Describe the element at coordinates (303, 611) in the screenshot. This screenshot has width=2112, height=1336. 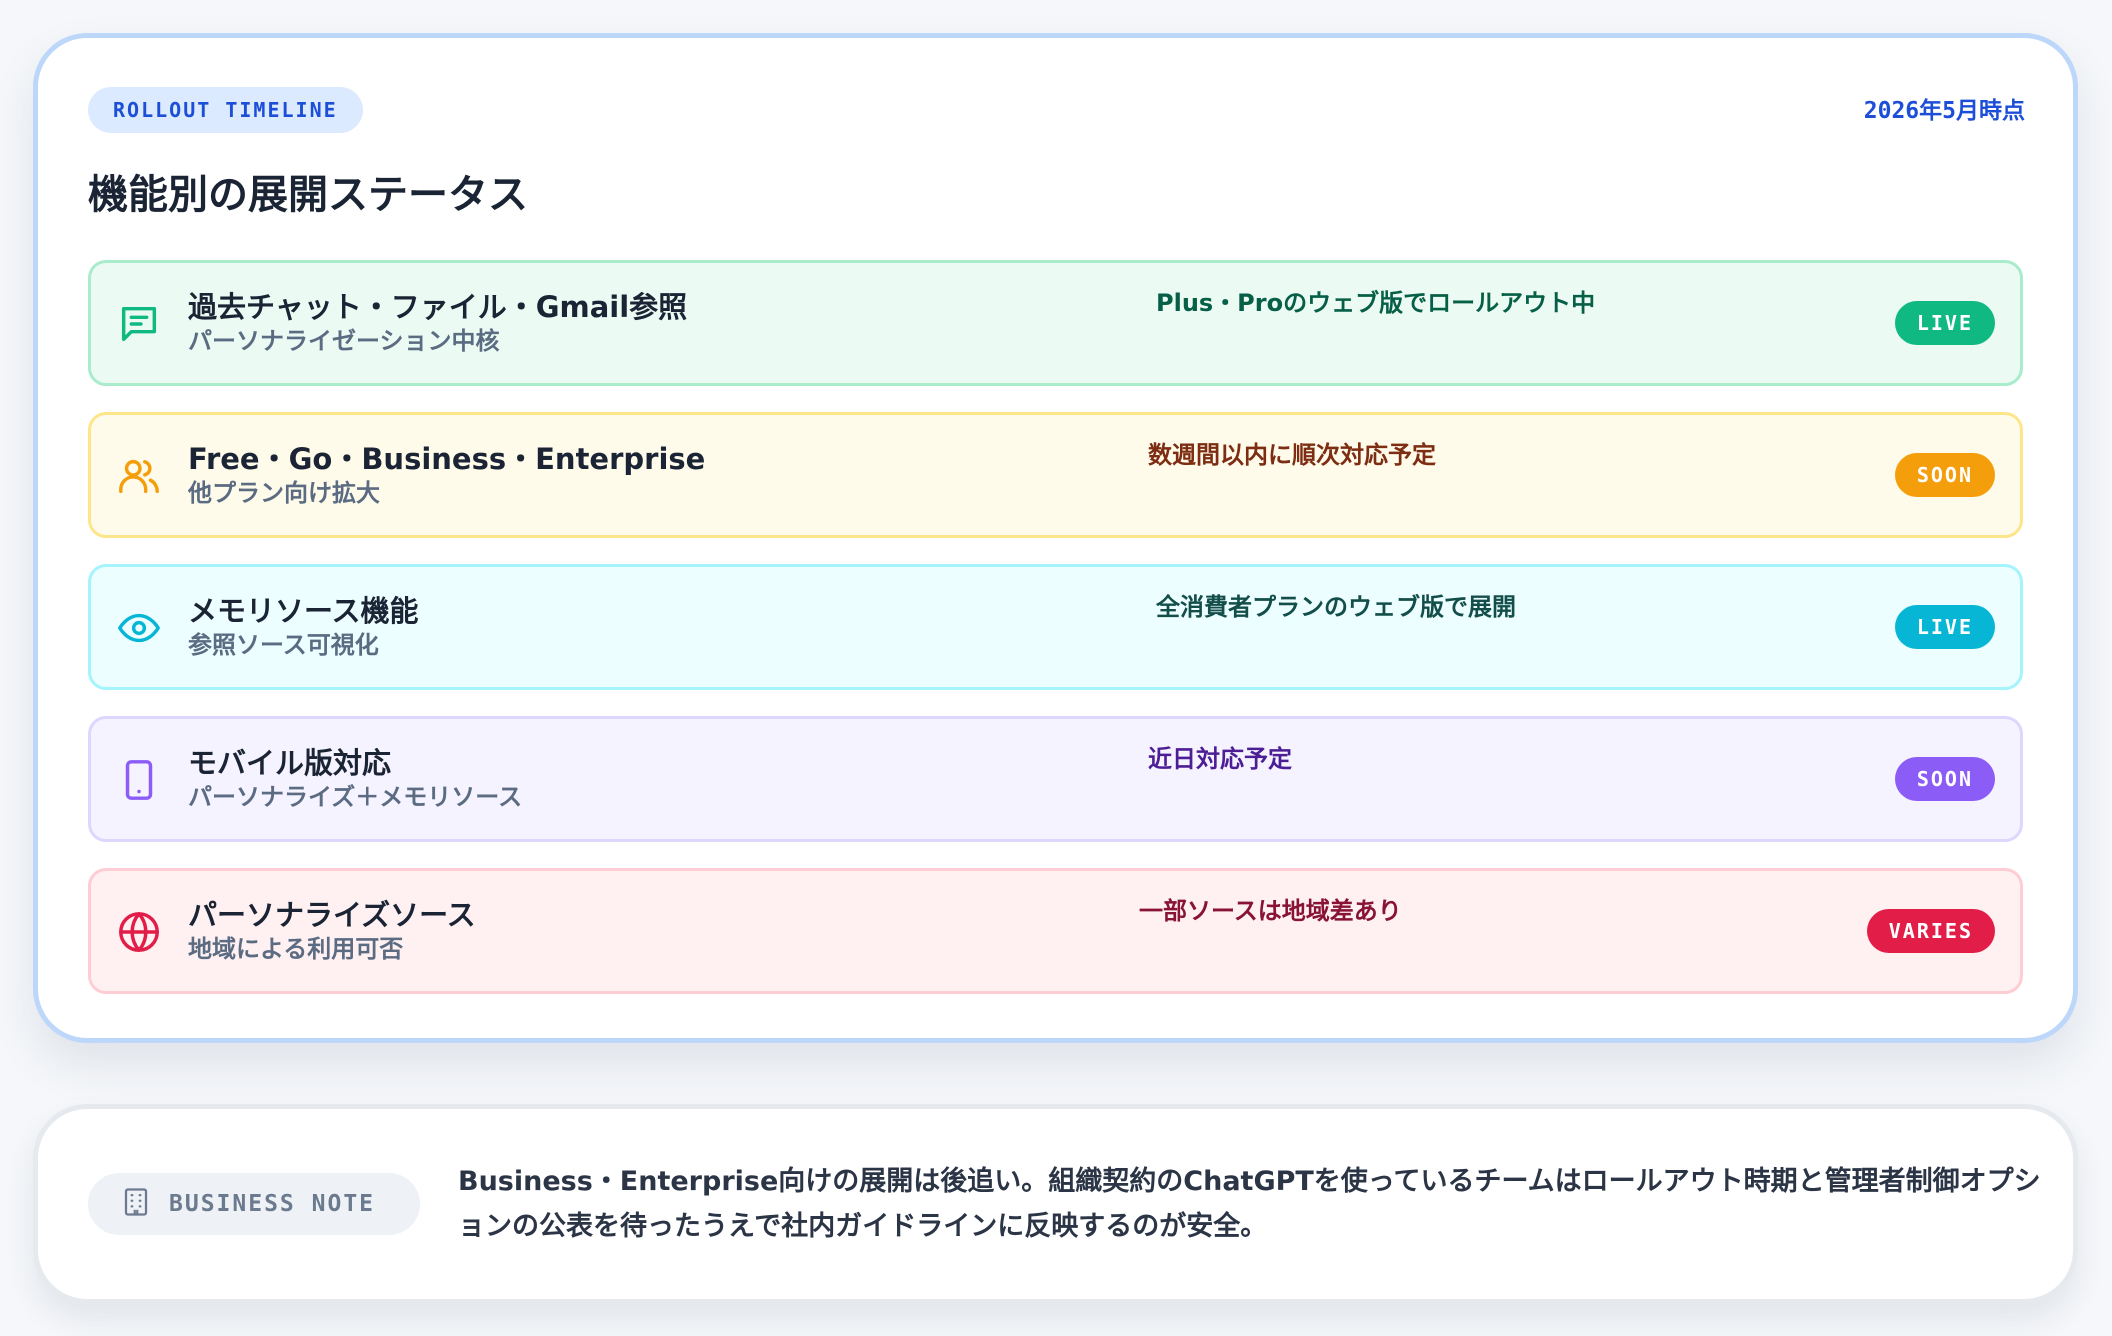
I see `feature-name: メモリソース機能` at that location.